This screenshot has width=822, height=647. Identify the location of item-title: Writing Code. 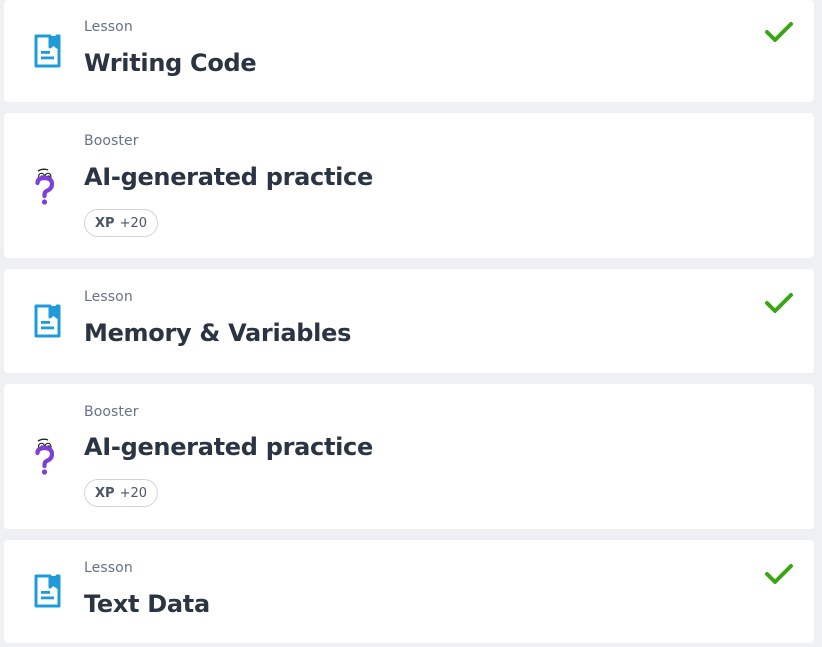
(170, 63).